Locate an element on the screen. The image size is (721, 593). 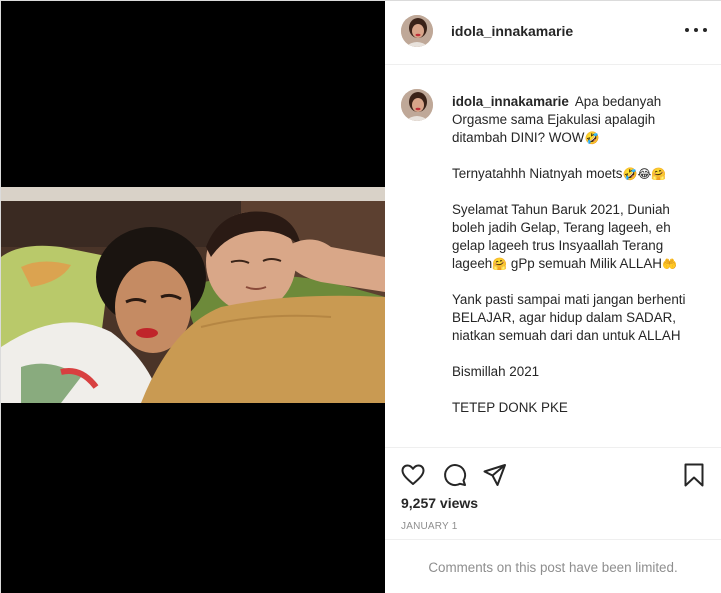
post-header: idola_innakamarie is located at coordinates (553, 33).